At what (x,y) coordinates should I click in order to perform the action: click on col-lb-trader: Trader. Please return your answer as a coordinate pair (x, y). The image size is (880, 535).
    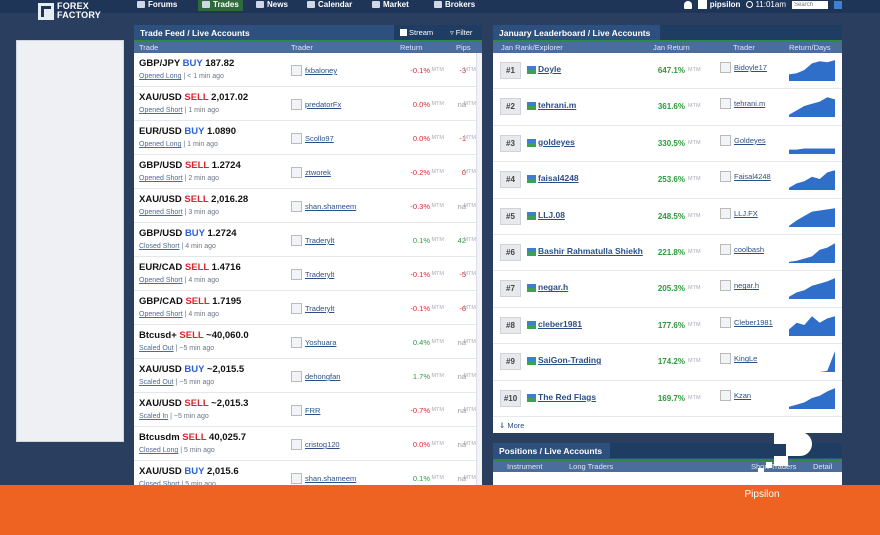
    Looking at the image, I should click on (744, 47).